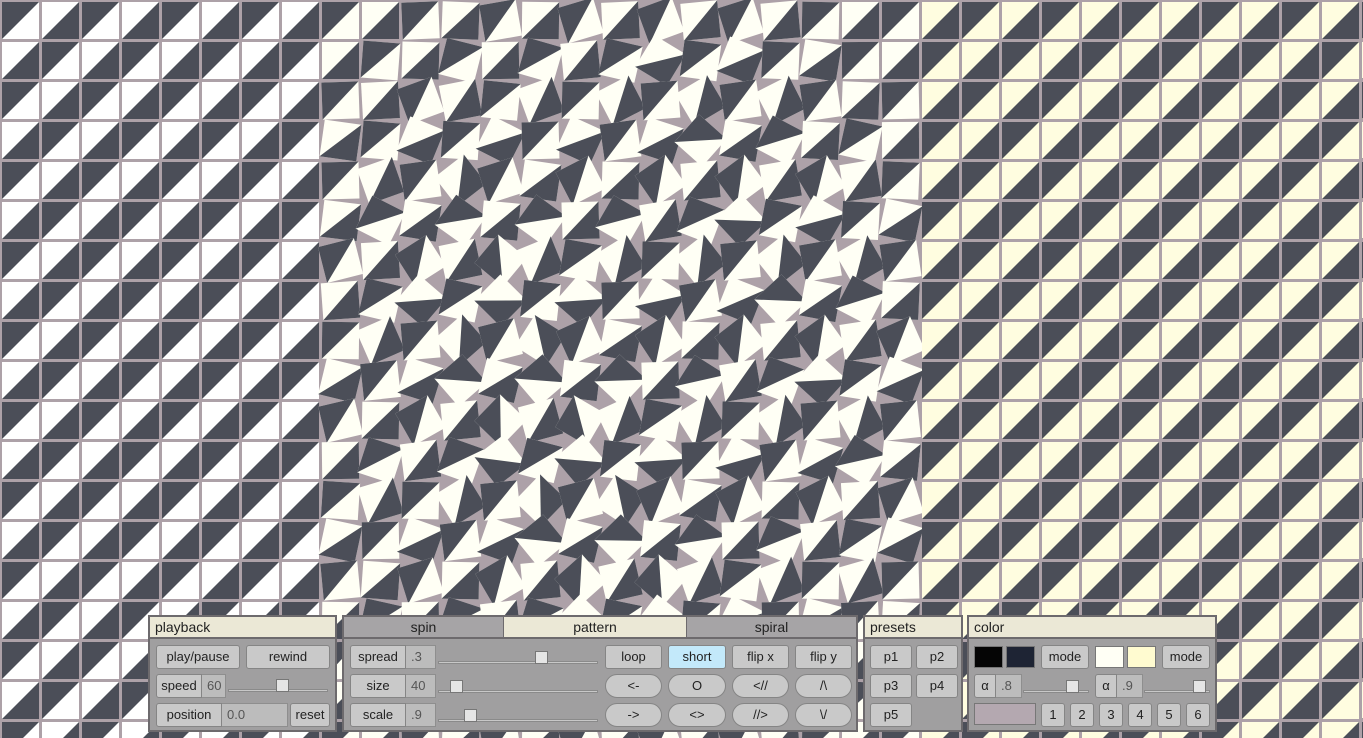 This screenshot has height=738, width=1363. What do you see at coordinates (421, 686) in the screenshot?
I see `size-value: 40` at bounding box center [421, 686].